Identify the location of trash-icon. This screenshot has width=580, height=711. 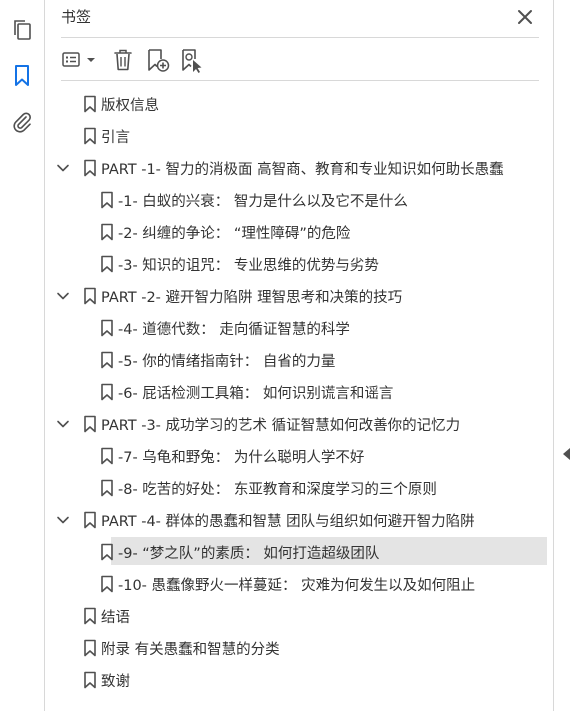
(123, 60).